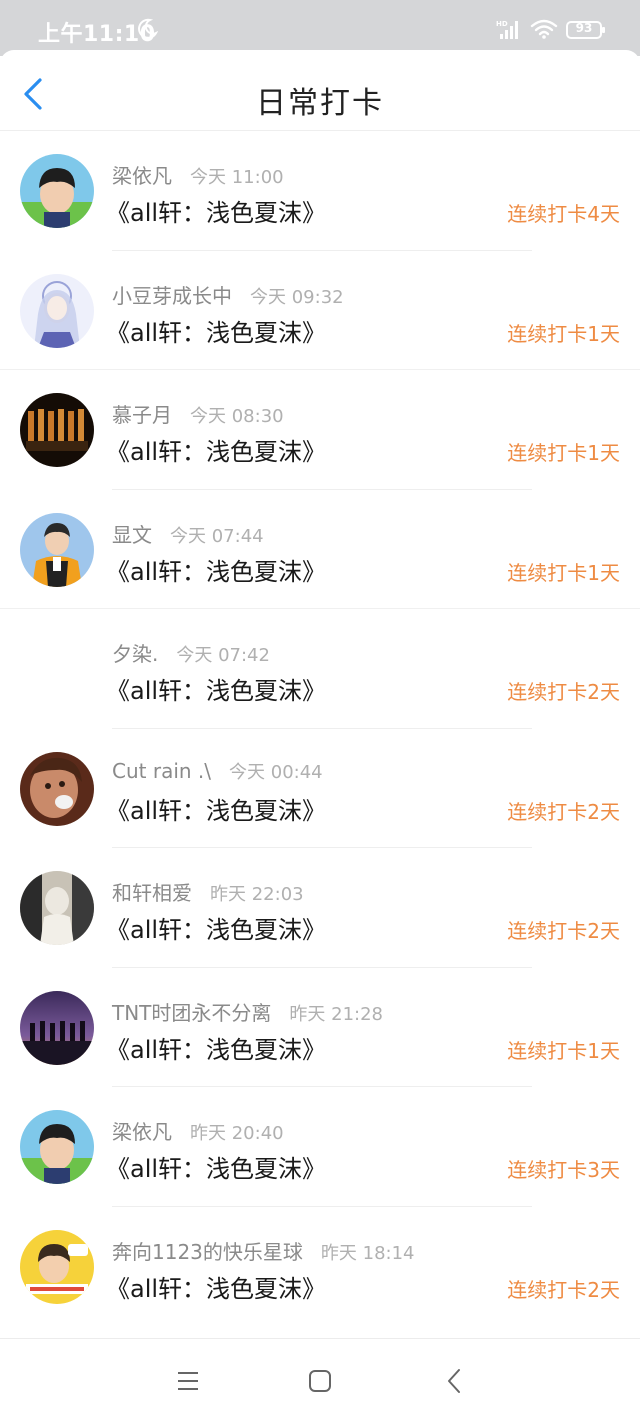 The width and height of the screenshot is (640, 1422). I want to click on user-name: 显文, so click(132, 535).